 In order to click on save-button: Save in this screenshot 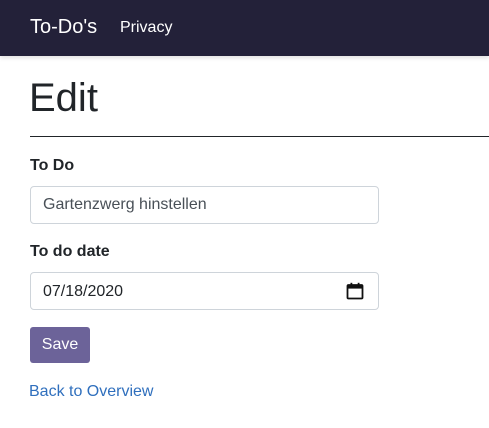, I will do `click(60, 345)`.